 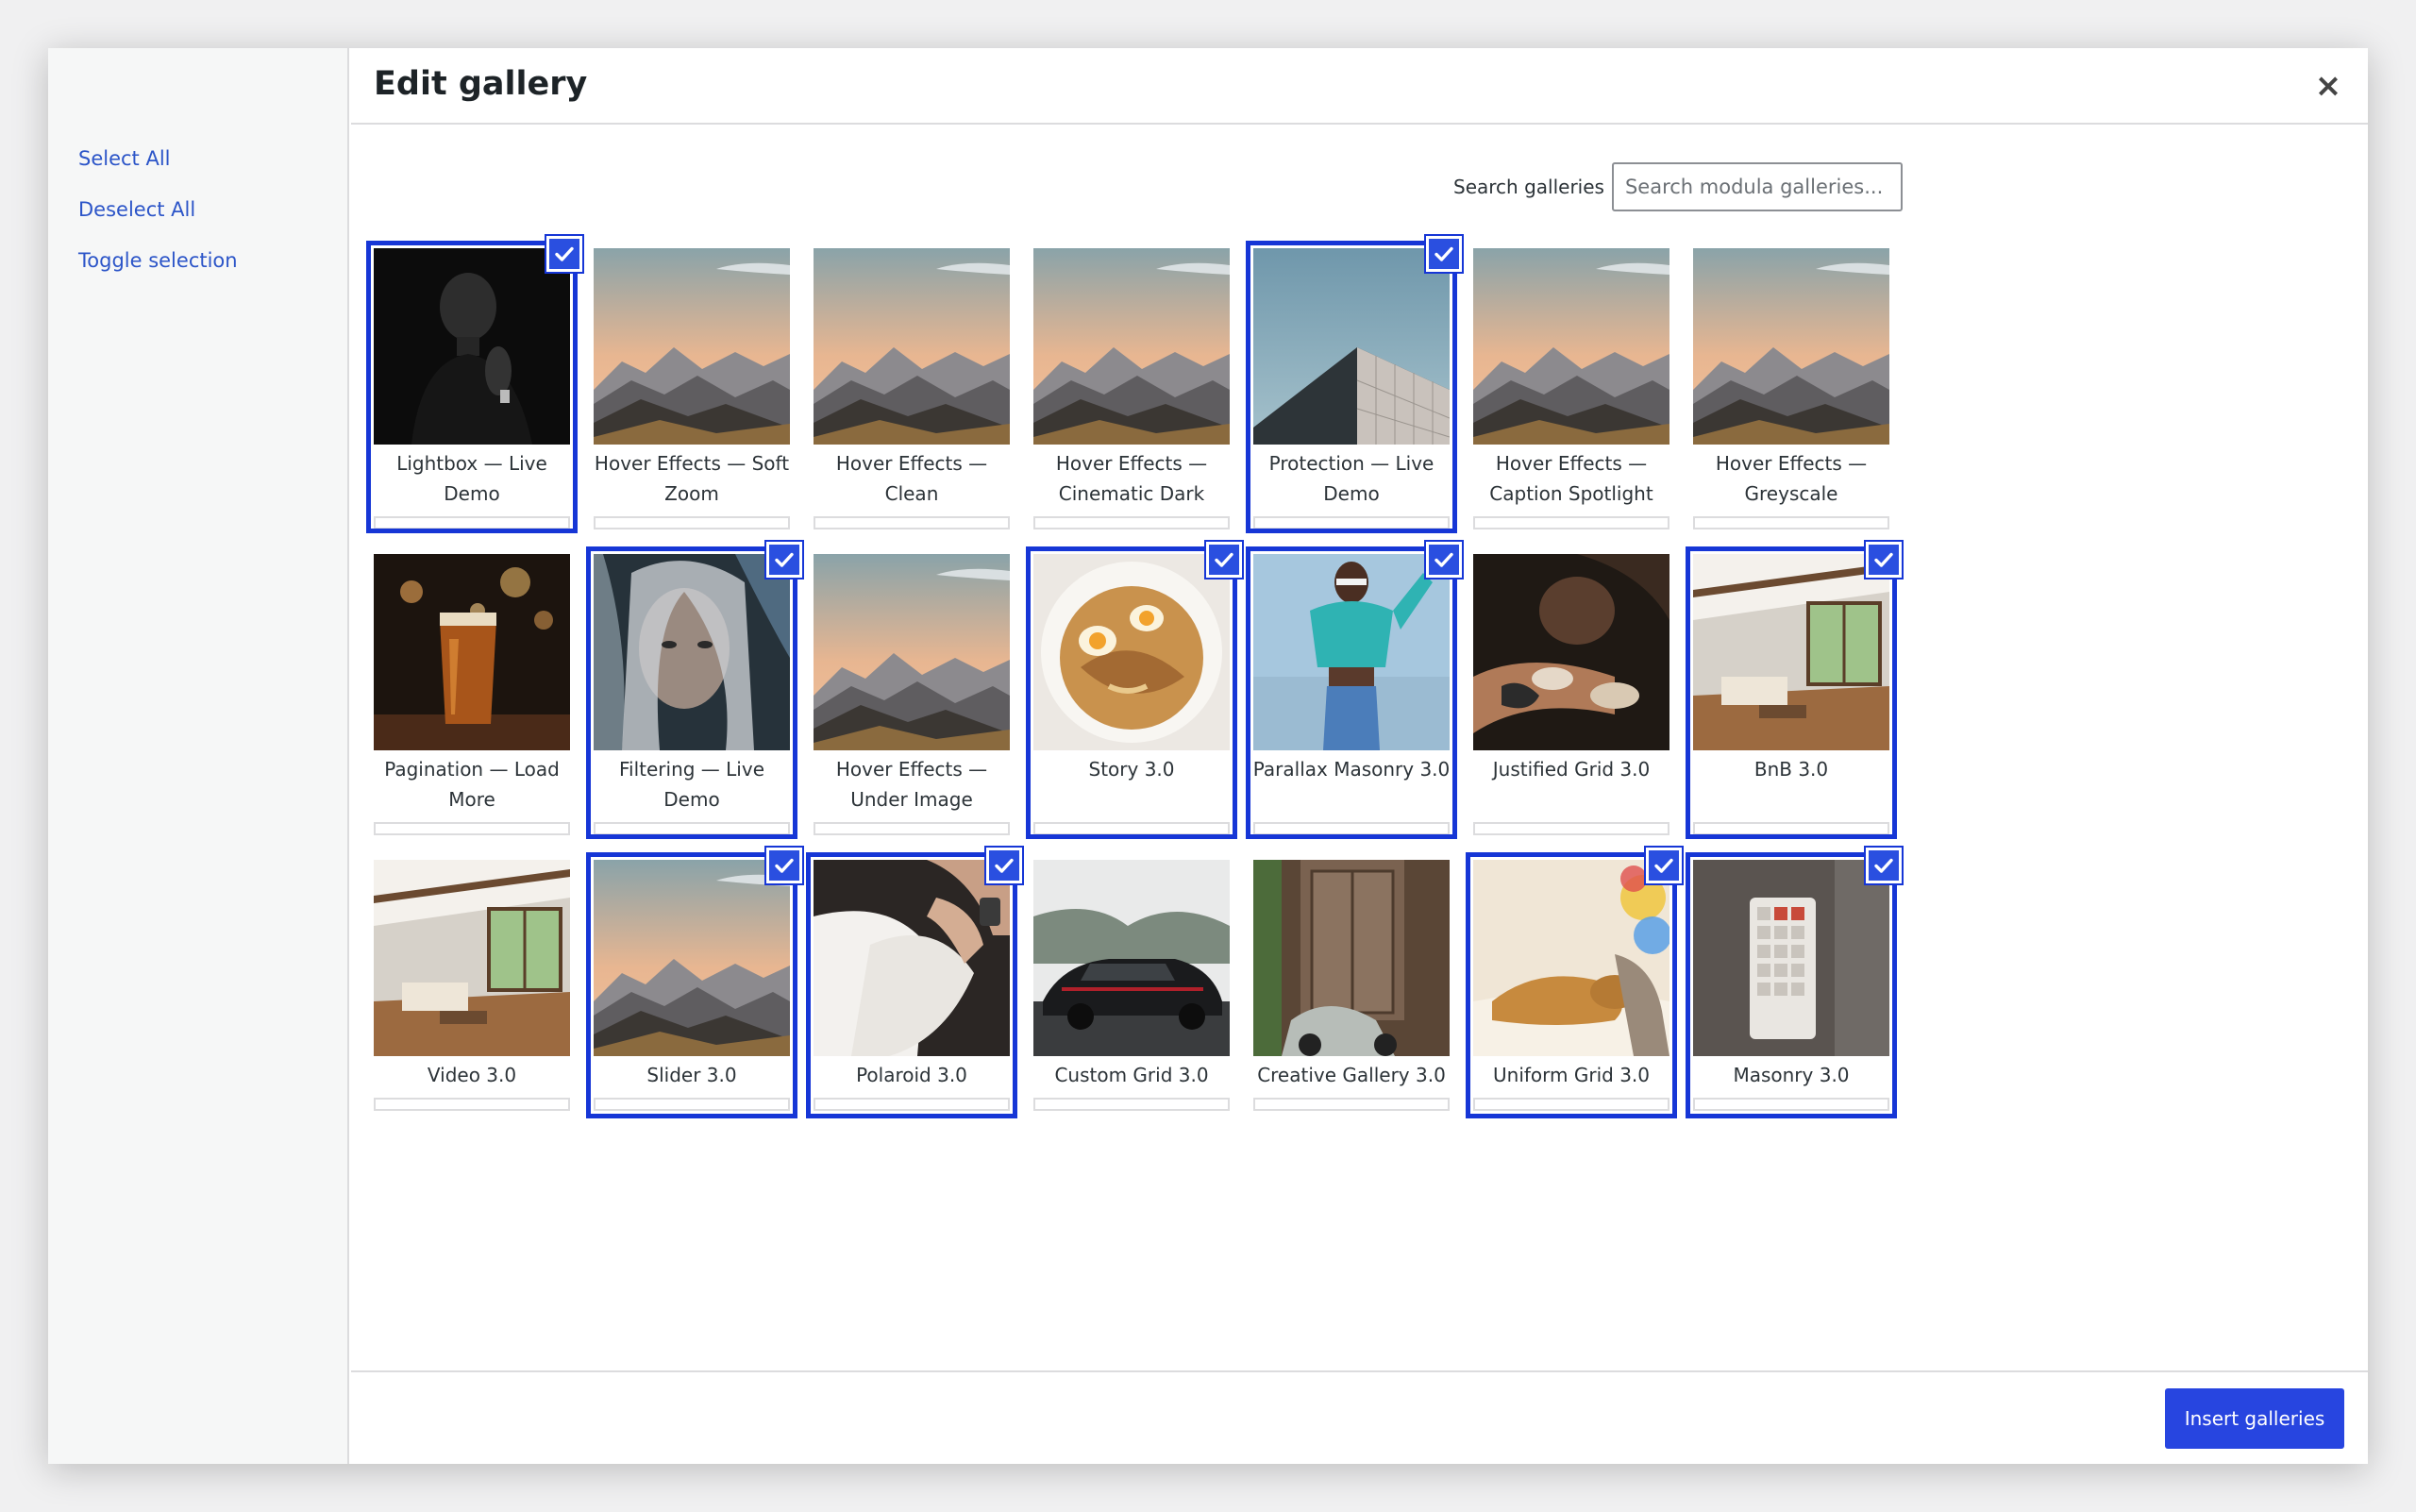 What do you see at coordinates (1351, 1075) in the screenshot?
I see `gallery-title: Creative Gallery 3.0` at bounding box center [1351, 1075].